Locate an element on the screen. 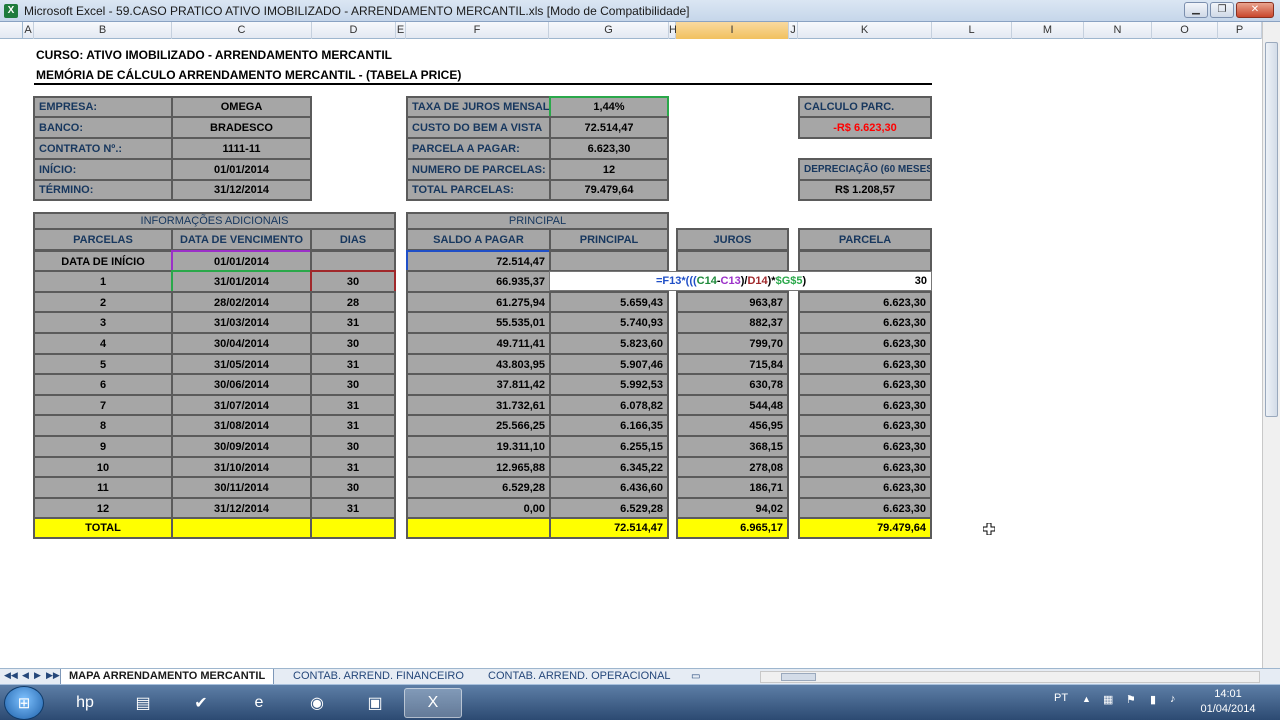 The height and width of the screenshot is (720, 1280). empresa-label: EMPRESA: is located at coordinates (103, 107).